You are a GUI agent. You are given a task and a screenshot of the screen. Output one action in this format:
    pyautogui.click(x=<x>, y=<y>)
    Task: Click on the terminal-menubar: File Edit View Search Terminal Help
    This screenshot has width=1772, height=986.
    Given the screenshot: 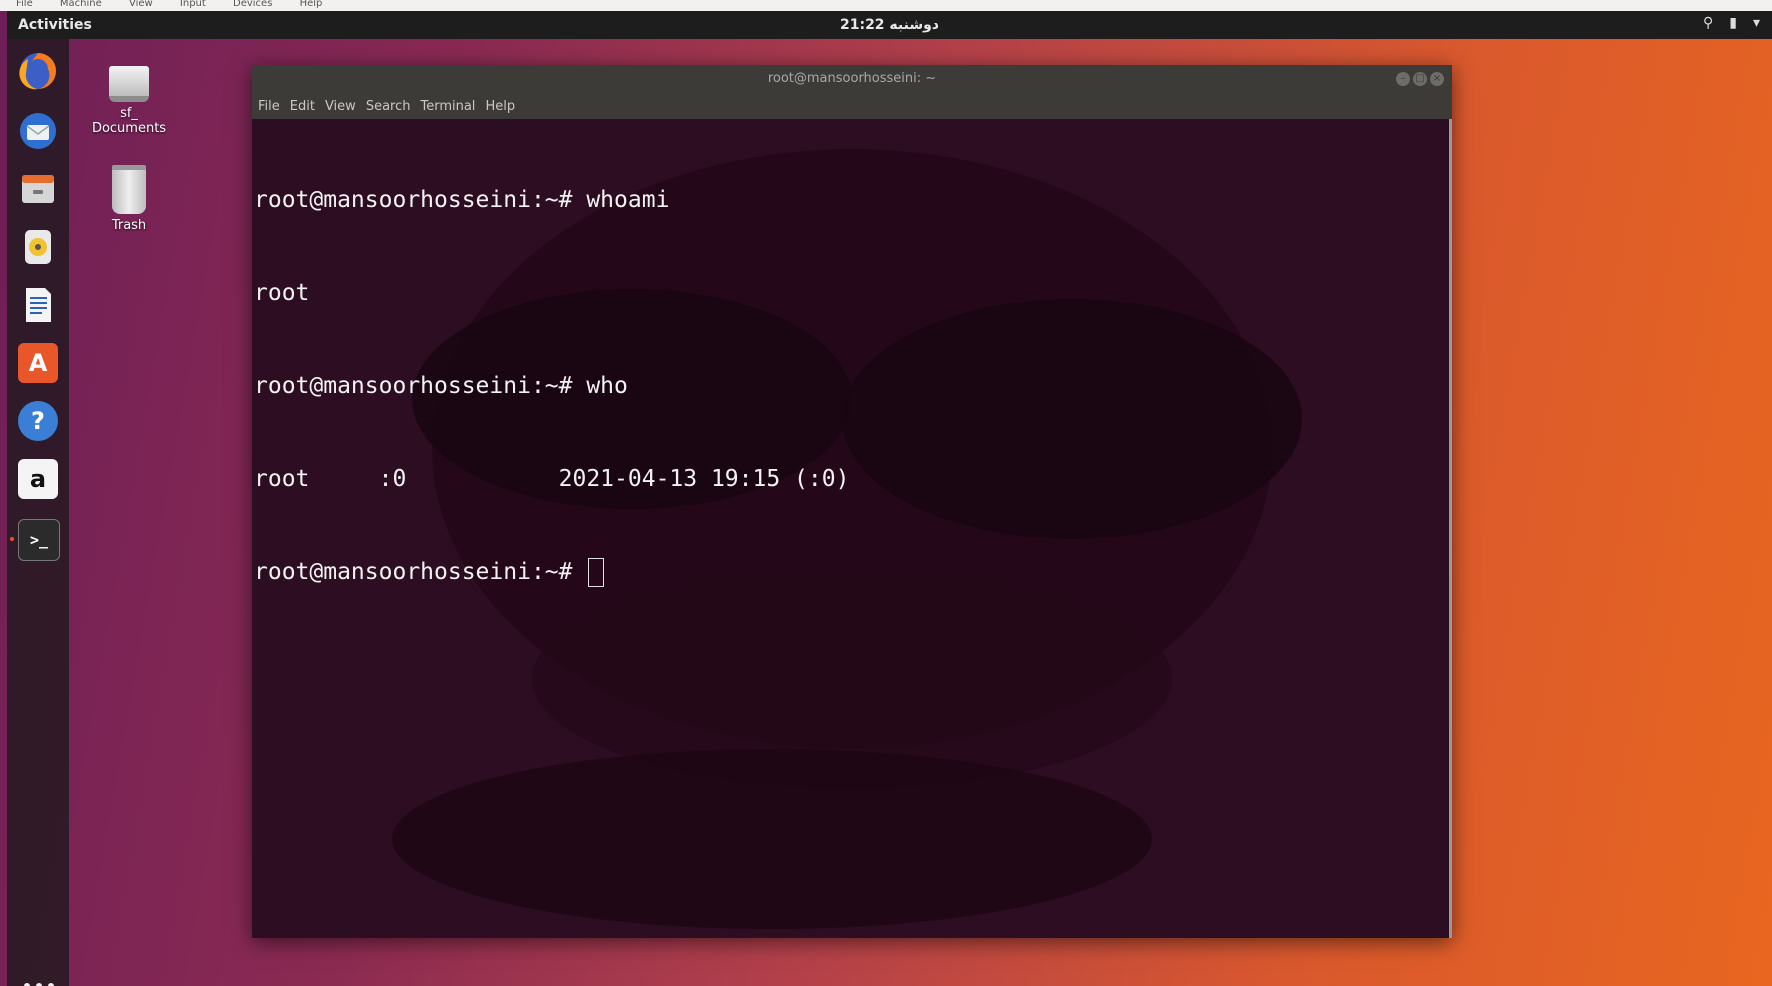 What is the action you would take?
    pyautogui.click(x=852, y=106)
    